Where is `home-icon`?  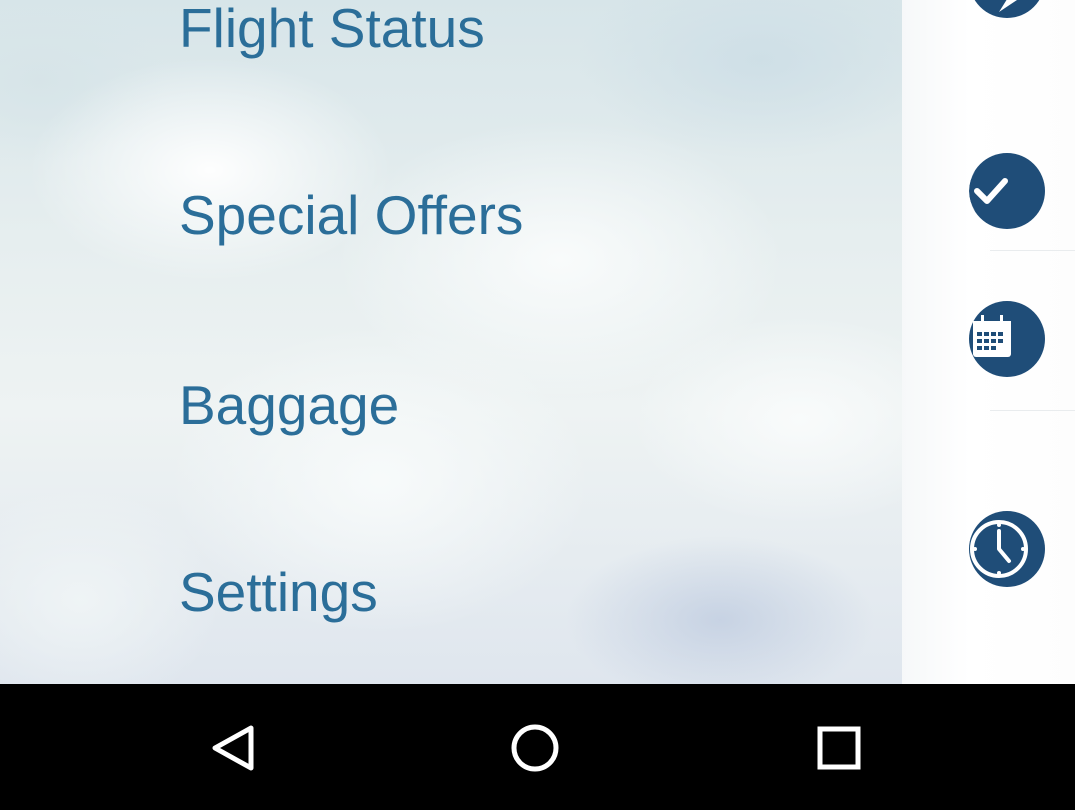 home-icon is located at coordinates (535, 748).